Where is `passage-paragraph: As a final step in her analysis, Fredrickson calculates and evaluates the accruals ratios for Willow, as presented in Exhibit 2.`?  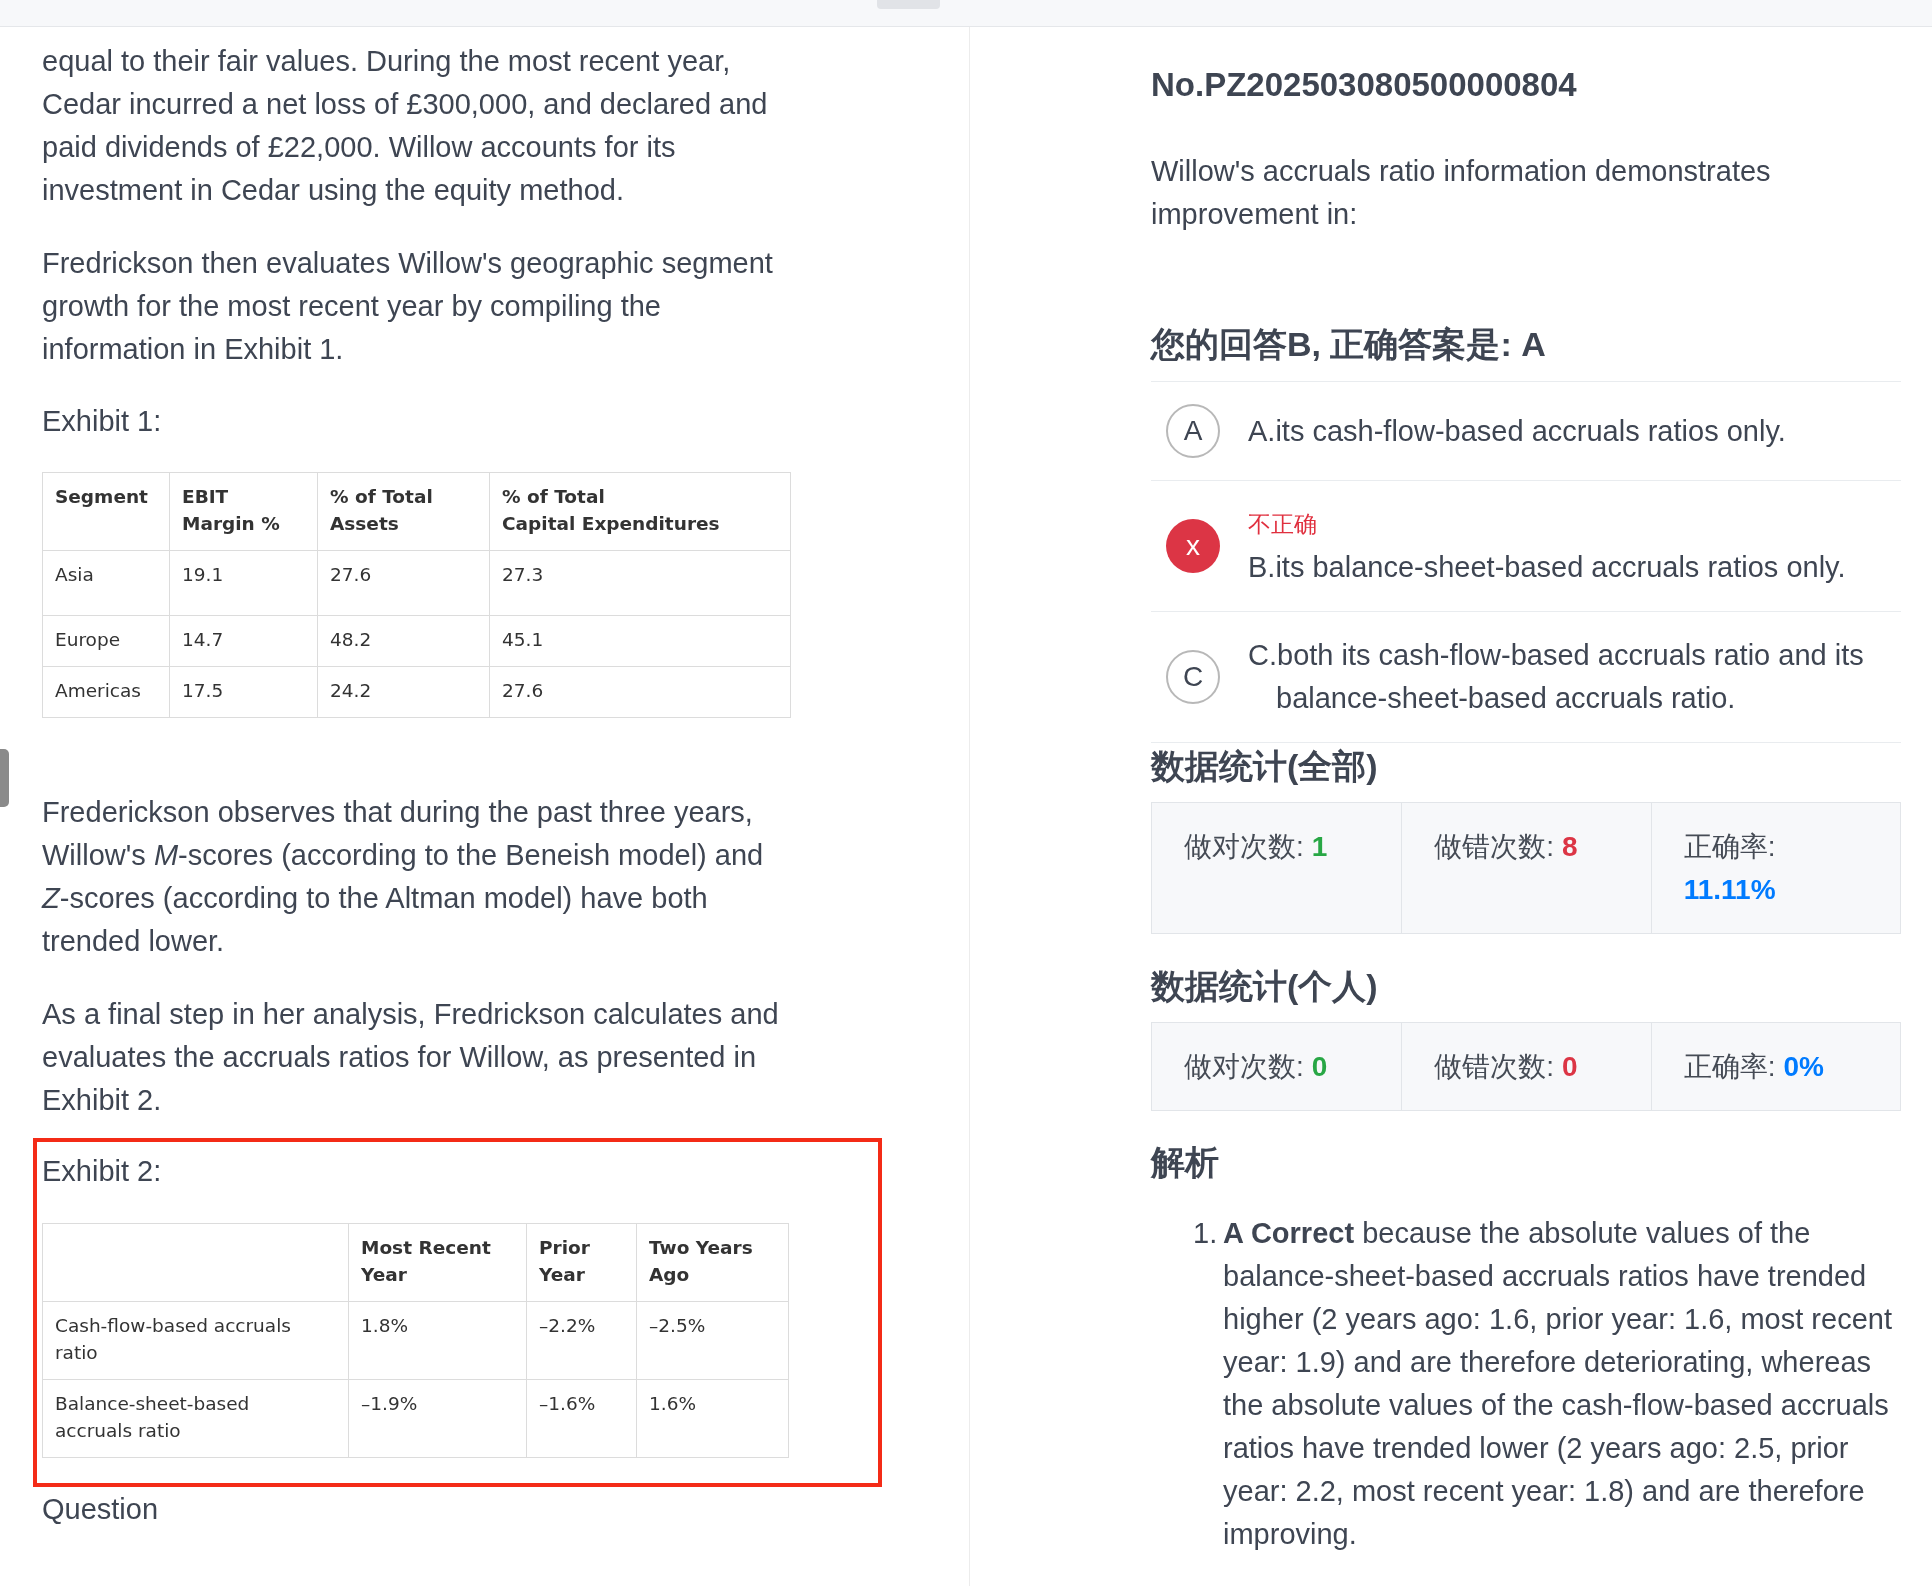 passage-paragraph: As a final step in her analysis, Fredrickson calculates and evaluates the accruals ratios for Willow, as presented in Exhibit 2. is located at coordinates (411, 1057).